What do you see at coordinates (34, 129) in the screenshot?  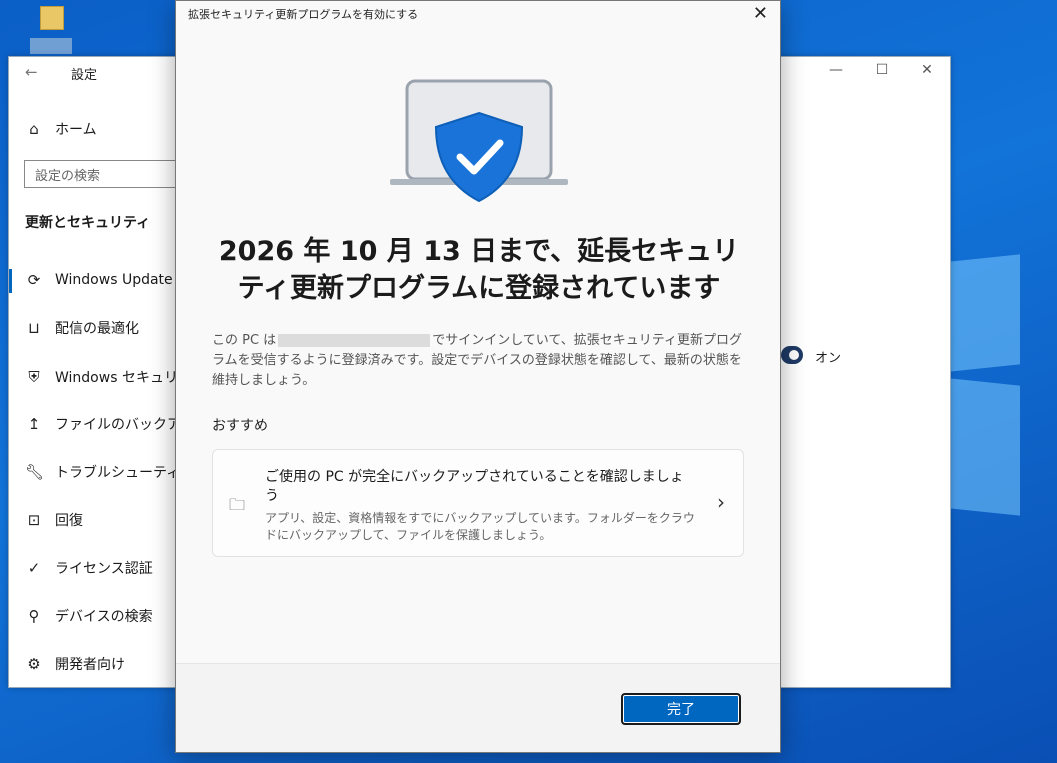 I see `home-icon: ⌂` at bounding box center [34, 129].